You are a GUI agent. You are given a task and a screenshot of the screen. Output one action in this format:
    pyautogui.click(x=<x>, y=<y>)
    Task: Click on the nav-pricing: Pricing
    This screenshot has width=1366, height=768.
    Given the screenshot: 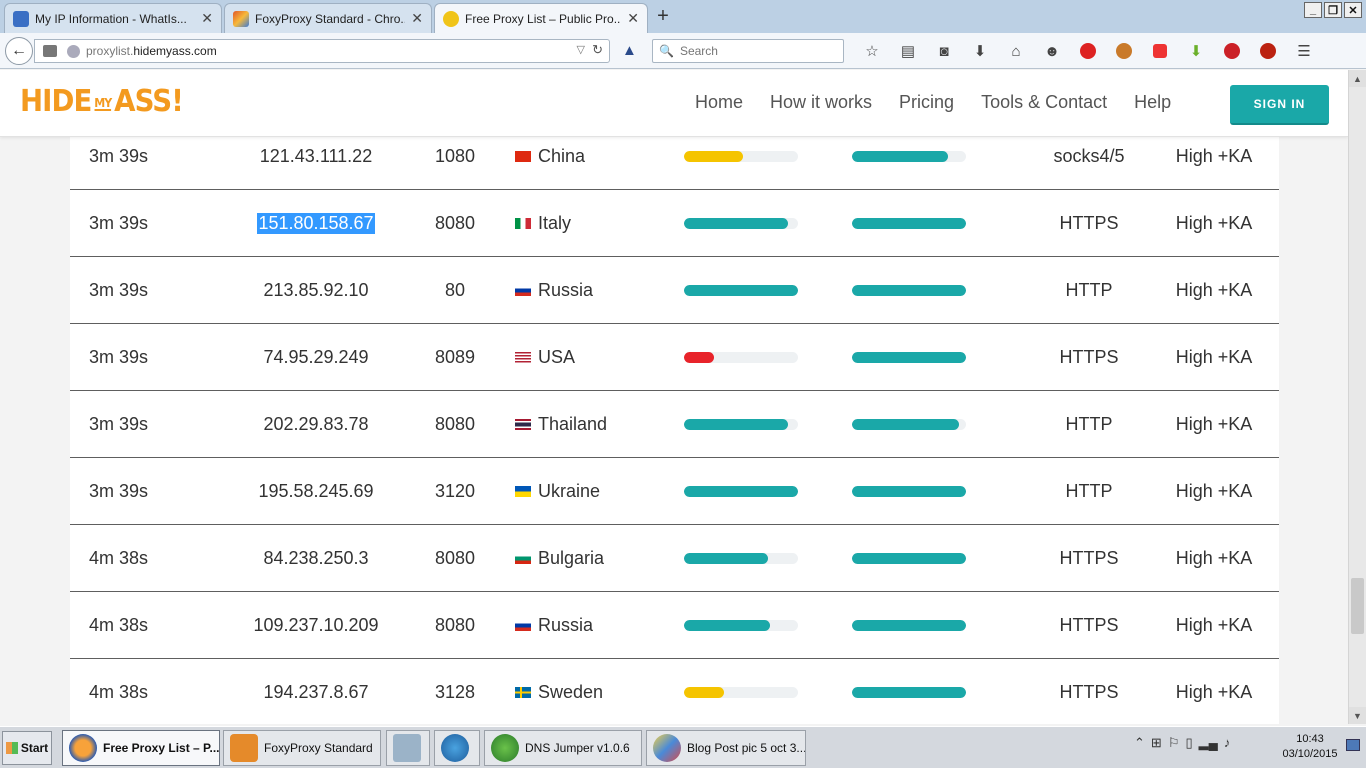 What is the action you would take?
    pyautogui.click(x=926, y=102)
    